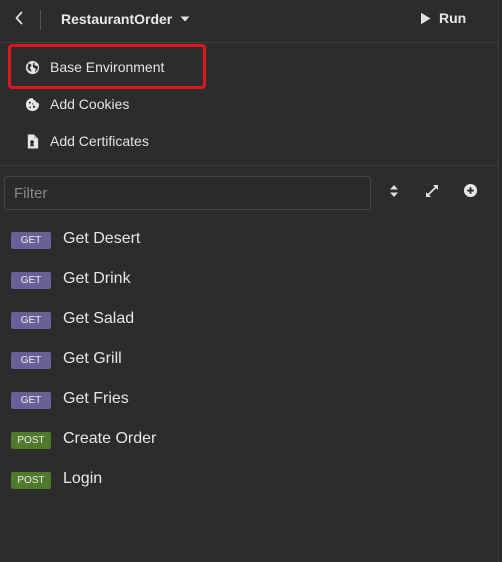 Image resolution: width=502 pixels, height=562 pixels. Describe the element at coordinates (90, 104) in the screenshot. I see `menu-item-label: Add Cookies` at that location.